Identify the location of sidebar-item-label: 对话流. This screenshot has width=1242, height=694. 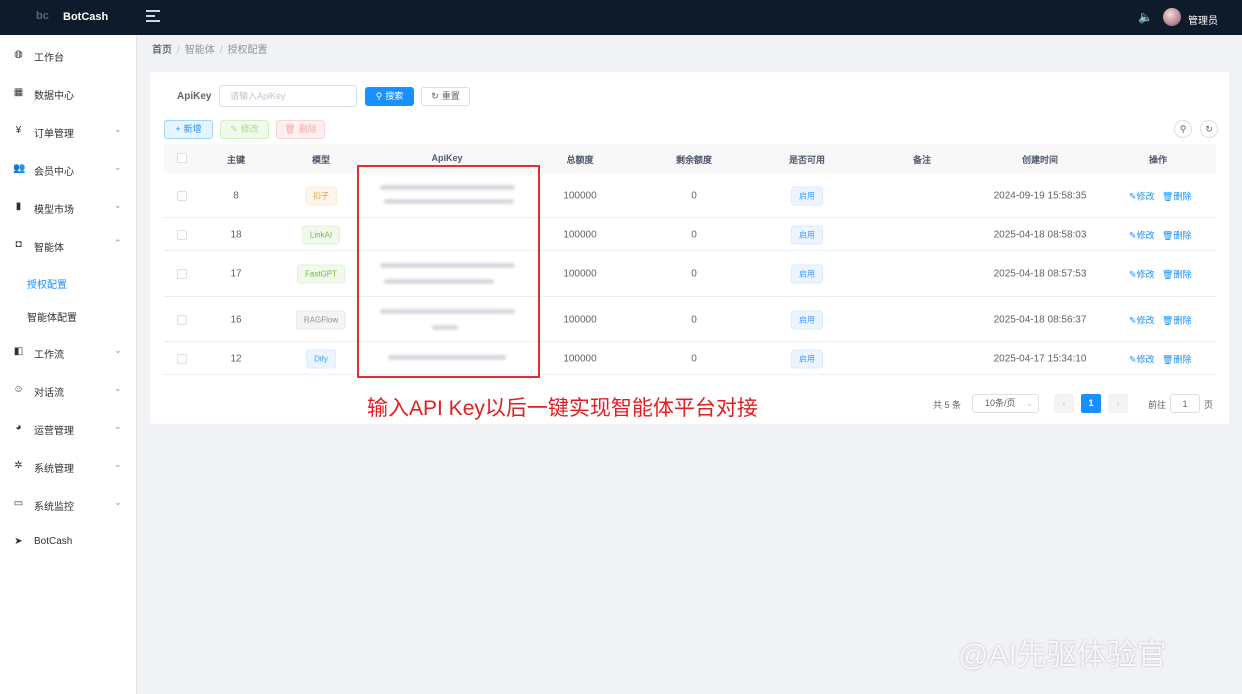
(49, 393).